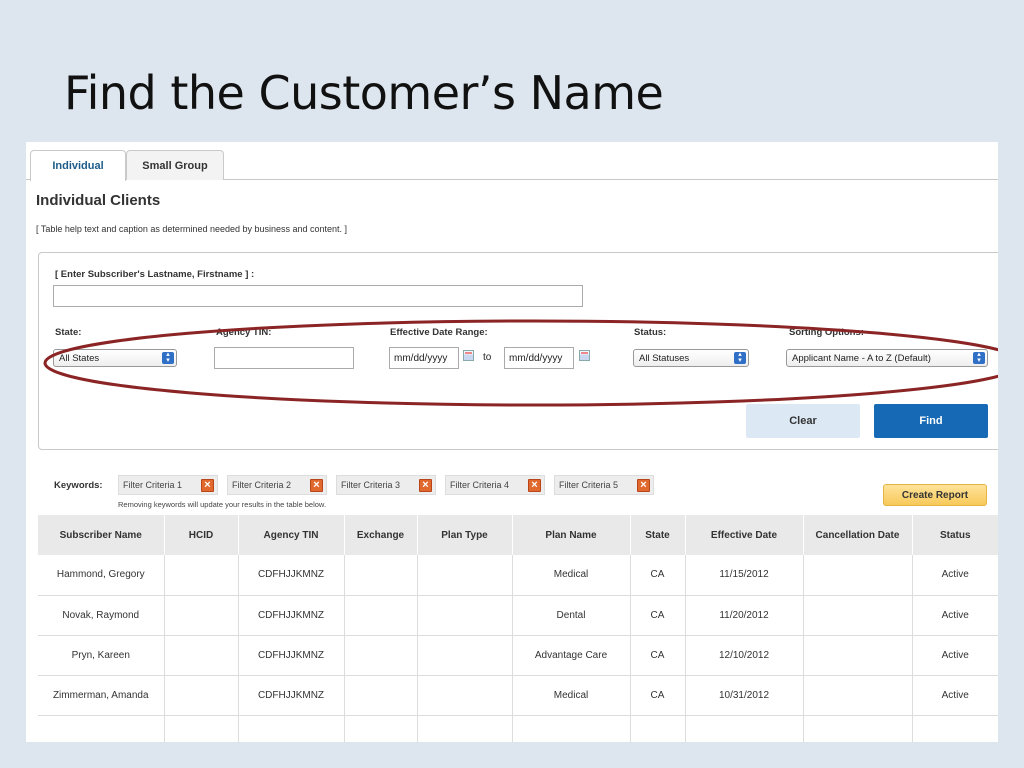 The image size is (1024, 768). What do you see at coordinates (153, 485) in the screenshot?
I see `filter-chip-label: Filter Criteria 1` at bounding box center [153, 485].